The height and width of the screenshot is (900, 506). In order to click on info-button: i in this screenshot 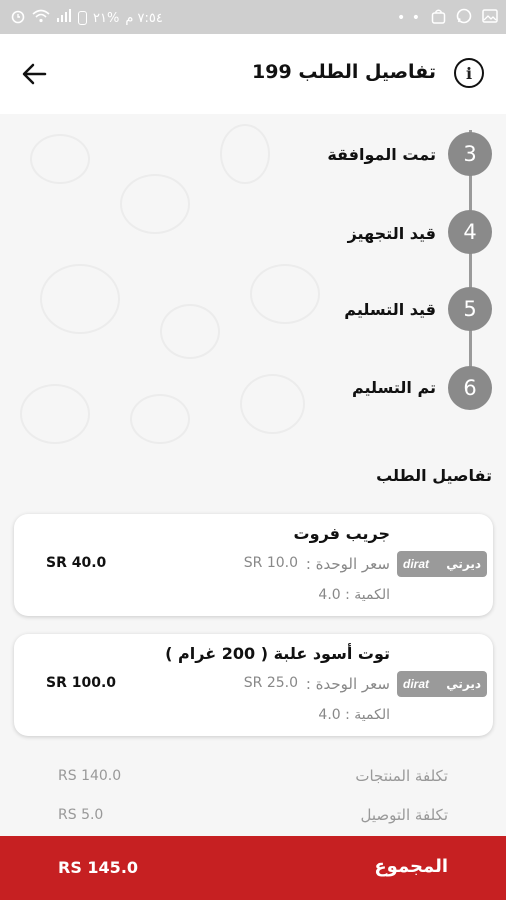, I will do `click(469, 73)`.